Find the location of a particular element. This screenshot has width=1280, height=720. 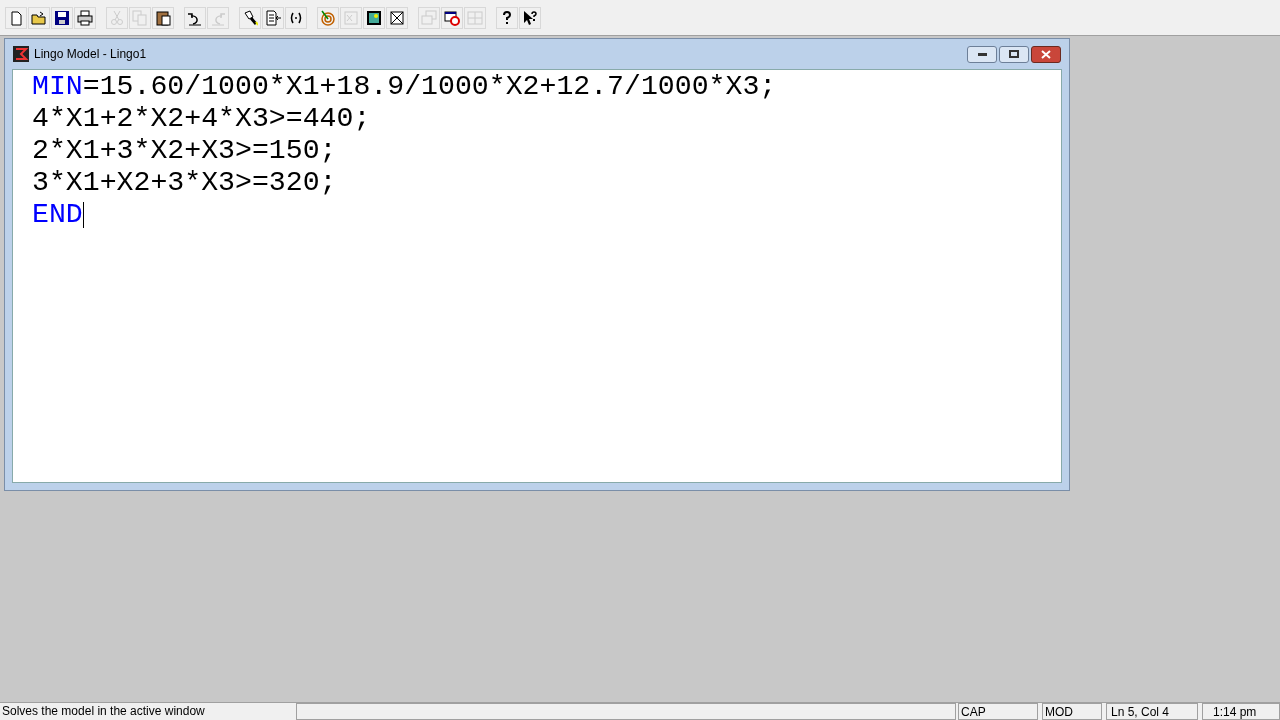

report-x-icon is located at coordinates (351, 17).